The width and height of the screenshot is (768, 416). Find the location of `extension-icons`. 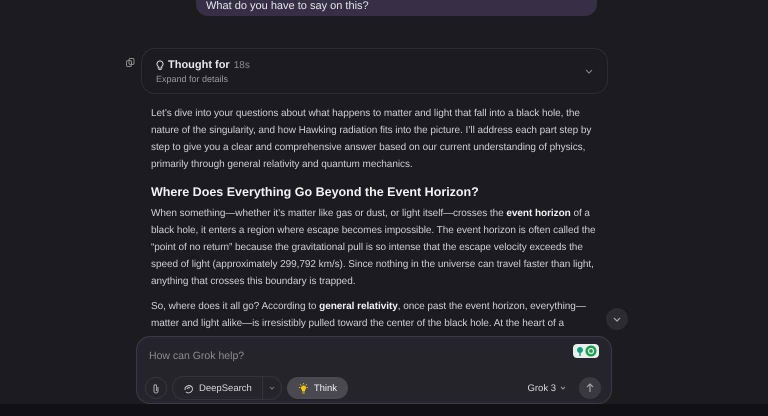

extension-icons is located at coordinates (586, 351).